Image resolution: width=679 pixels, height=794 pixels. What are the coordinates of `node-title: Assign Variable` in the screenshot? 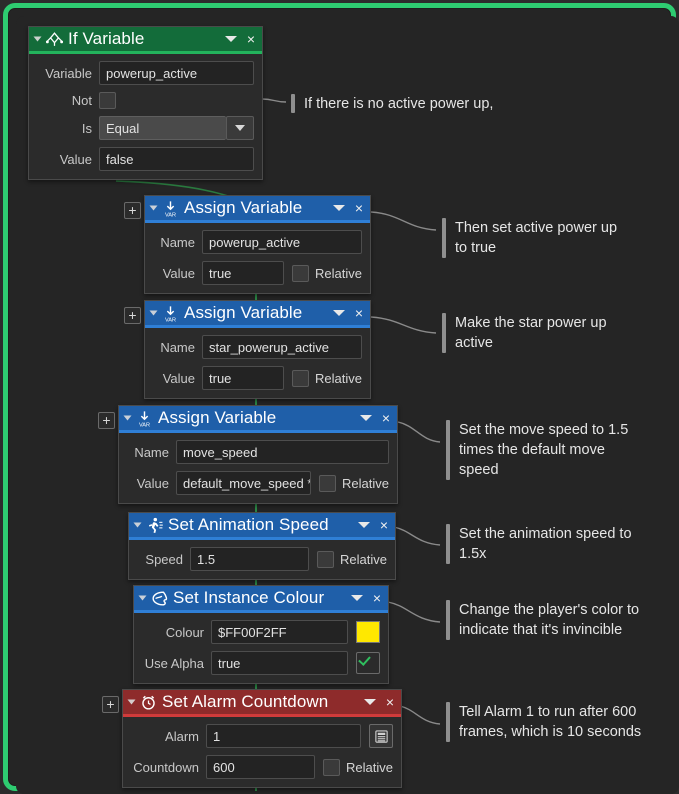 It's located at (217, 417).